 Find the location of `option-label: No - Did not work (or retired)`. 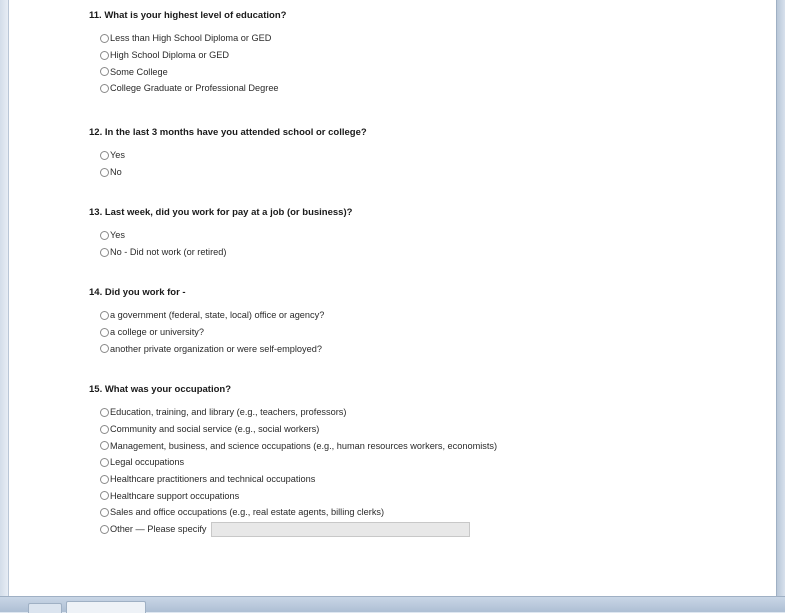

option-label: No - Did not work (or retired) is located at coordinates (168, 252).